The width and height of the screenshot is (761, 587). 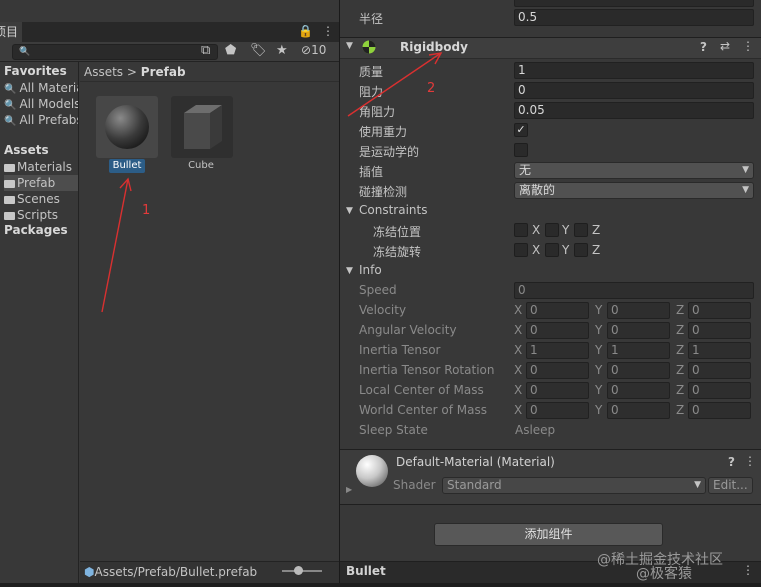 What do you see at coordinates (146, 210) in the screenshot?
I see `annotation-label-1: 1` at bounding box center [146, 210].